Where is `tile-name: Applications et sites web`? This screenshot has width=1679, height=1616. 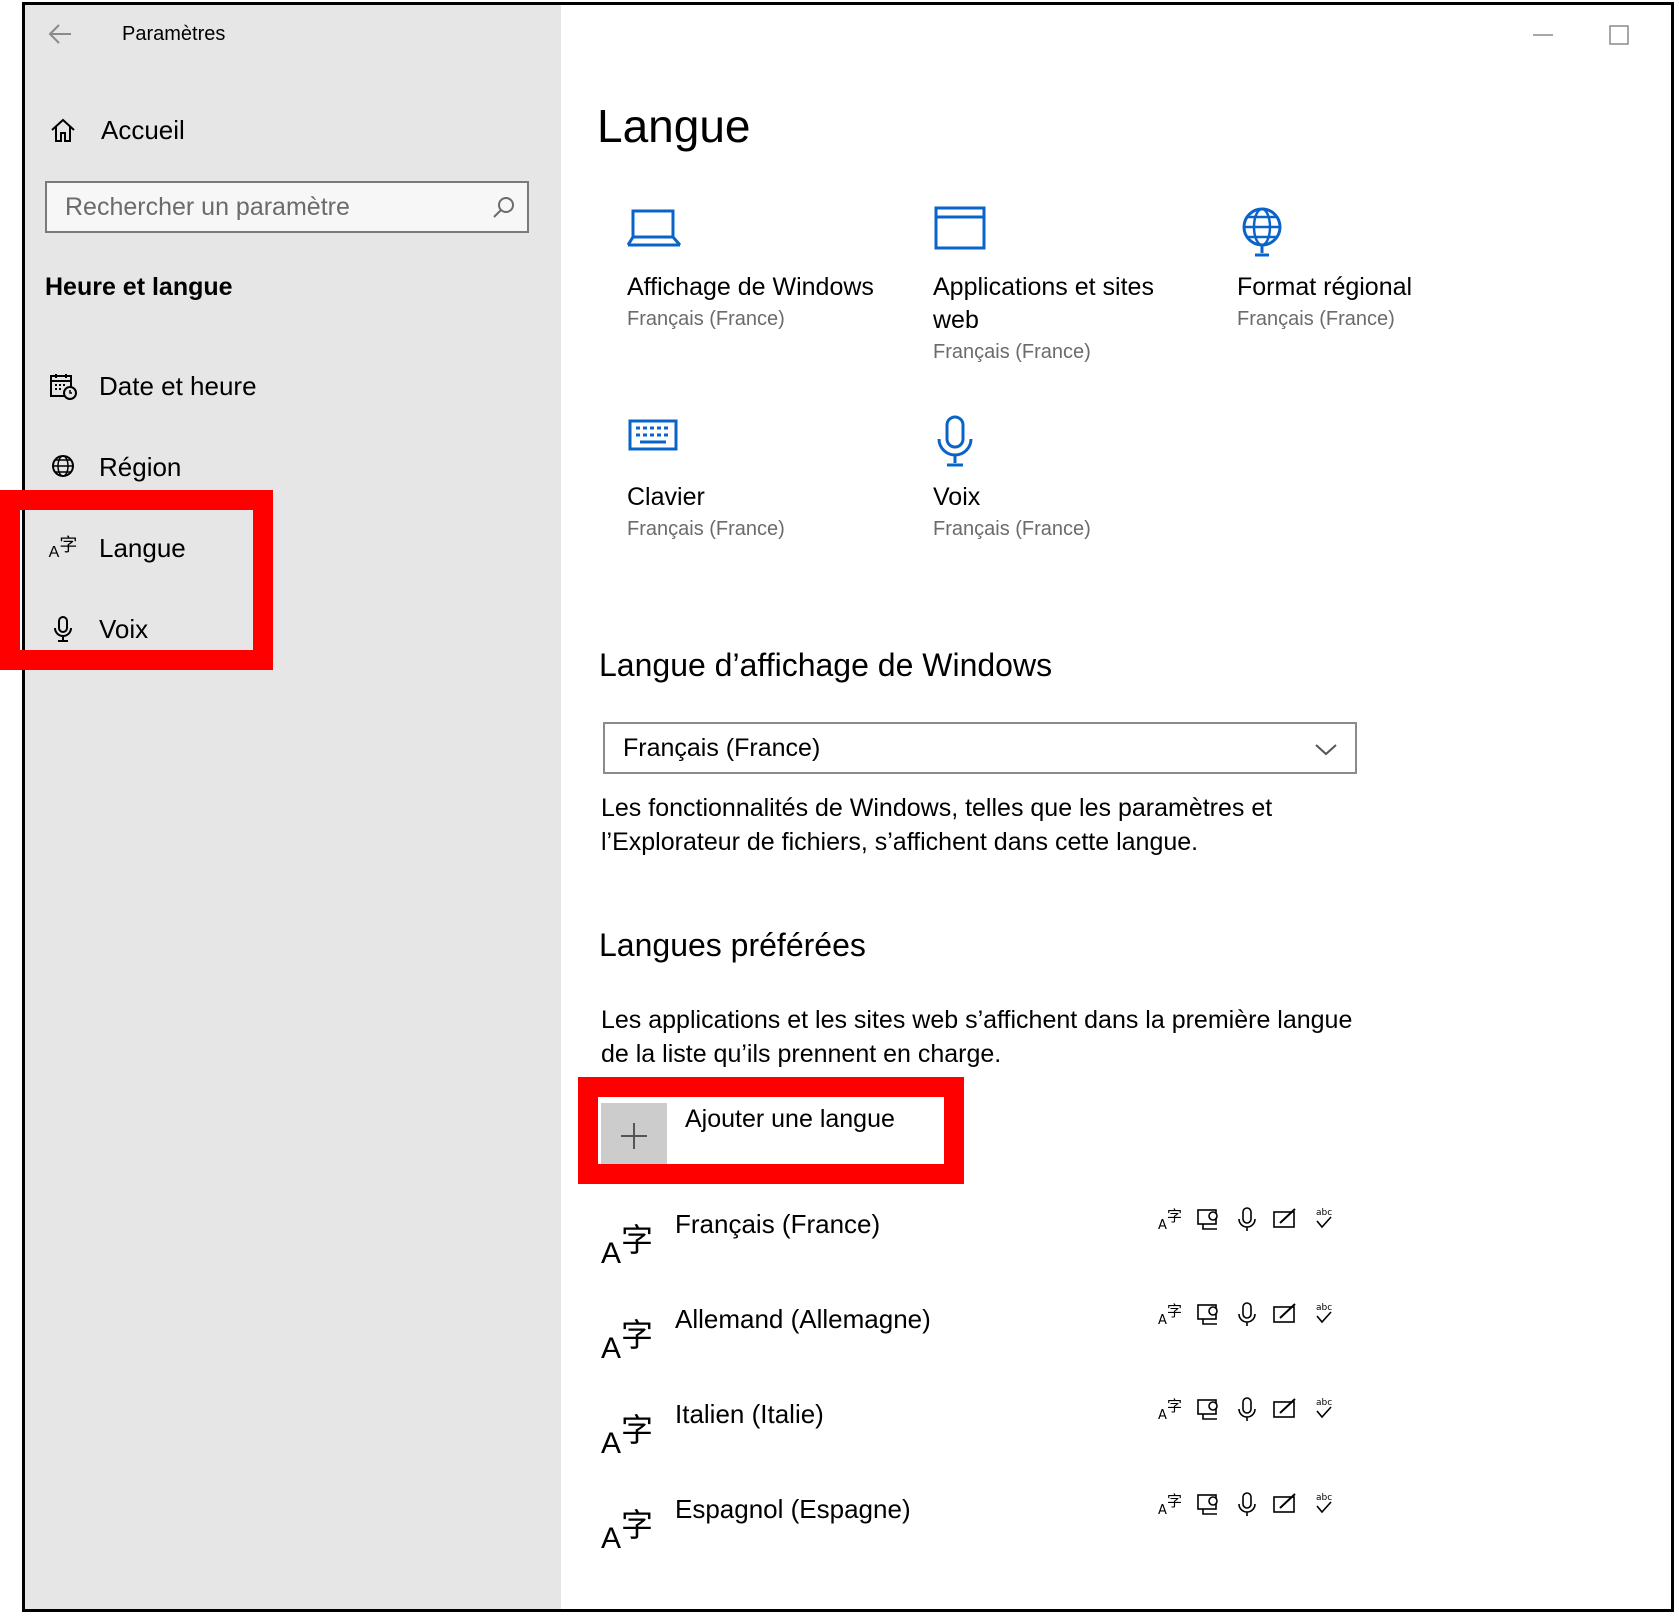
tile-name: Applications et sites web is located at coordinates (1043, 303).